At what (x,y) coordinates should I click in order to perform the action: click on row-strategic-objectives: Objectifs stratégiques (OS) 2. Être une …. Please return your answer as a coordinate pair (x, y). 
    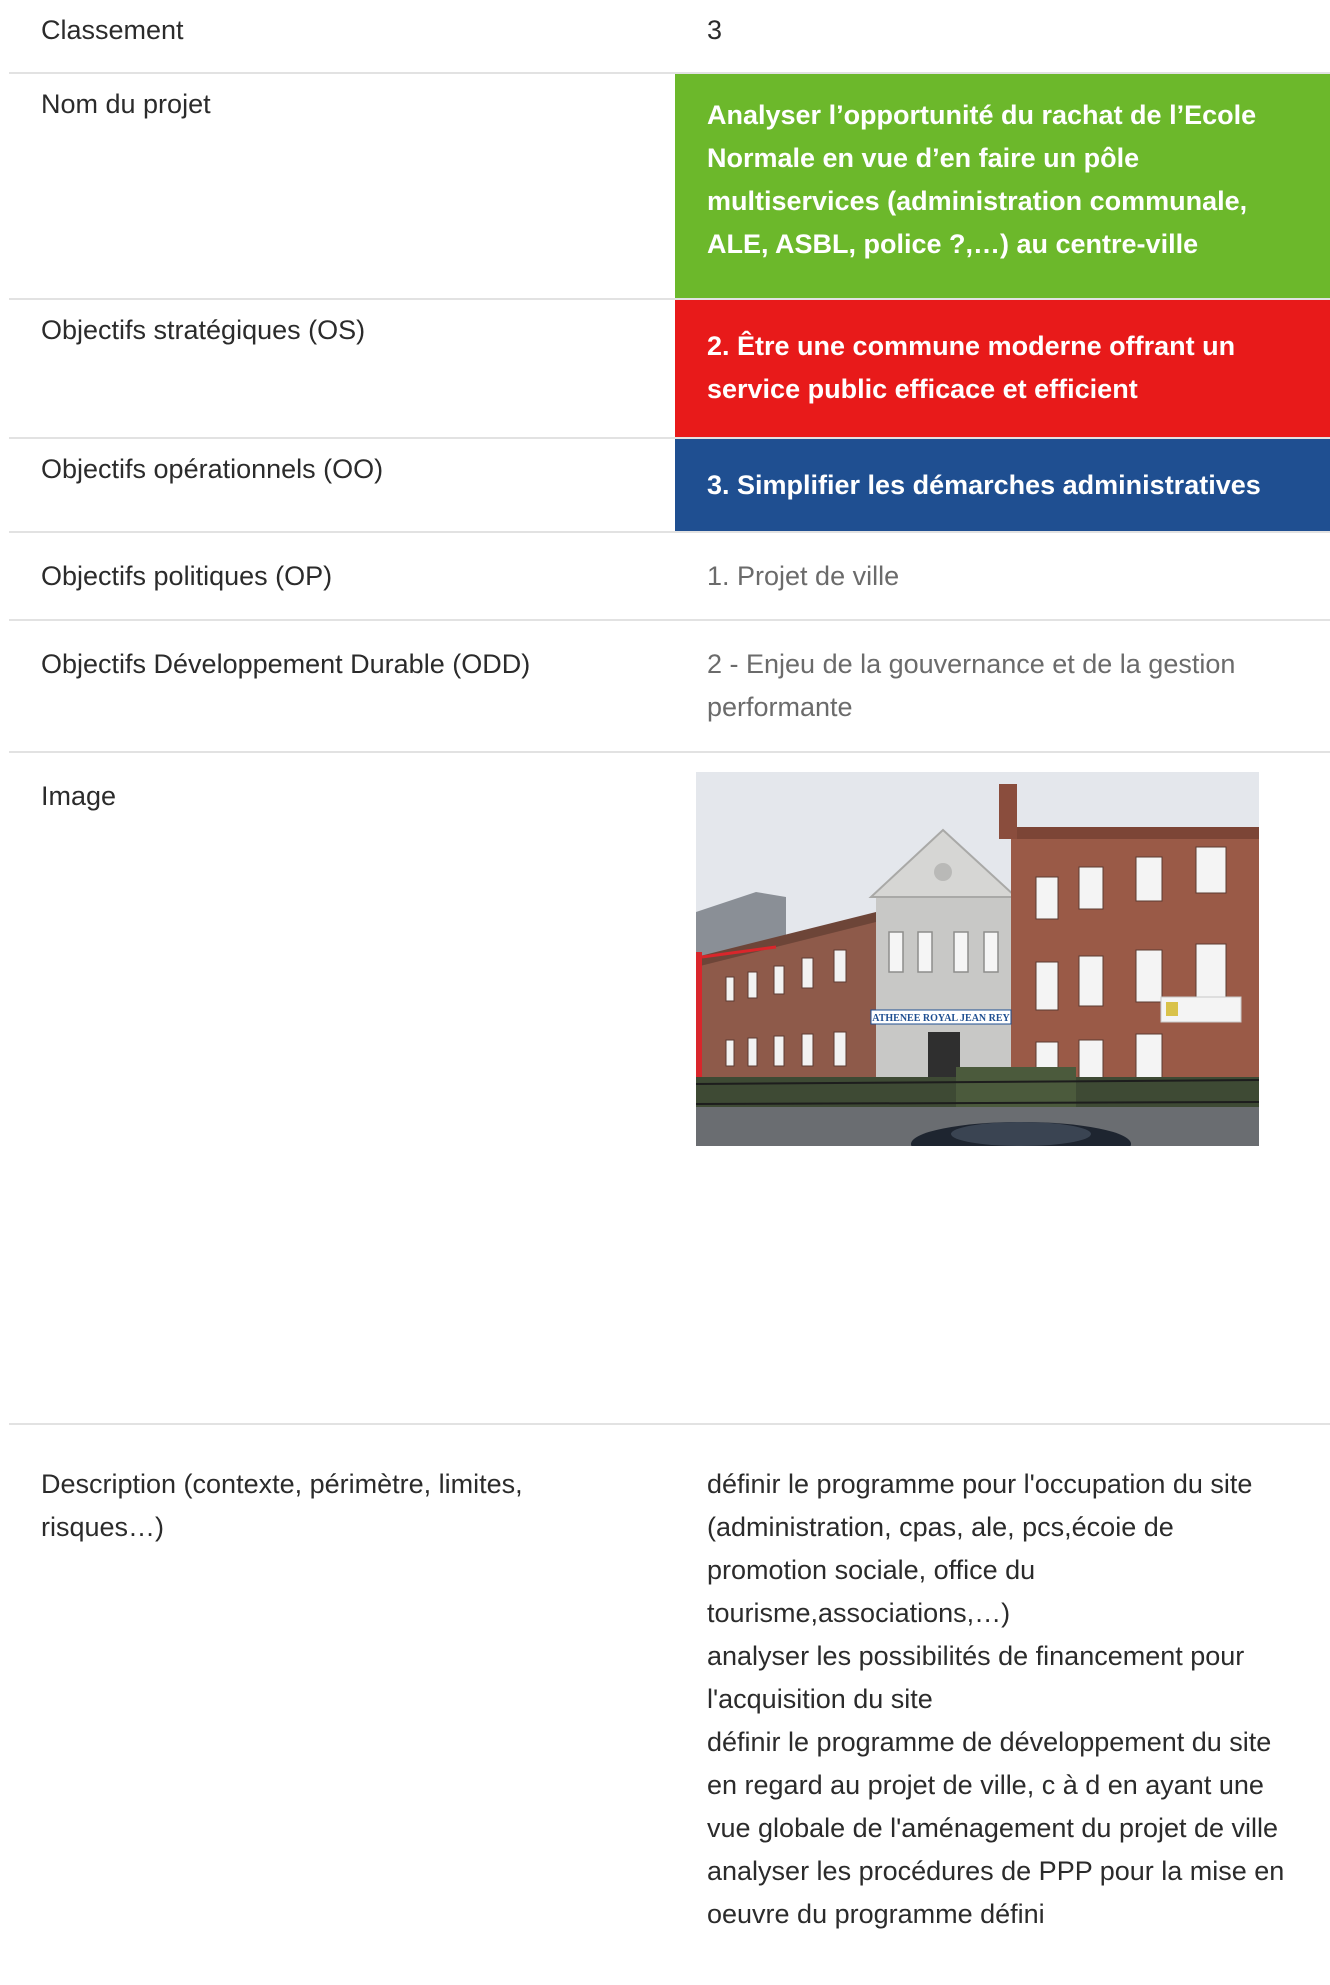
    Looking at the image, I should click on (669, 369).